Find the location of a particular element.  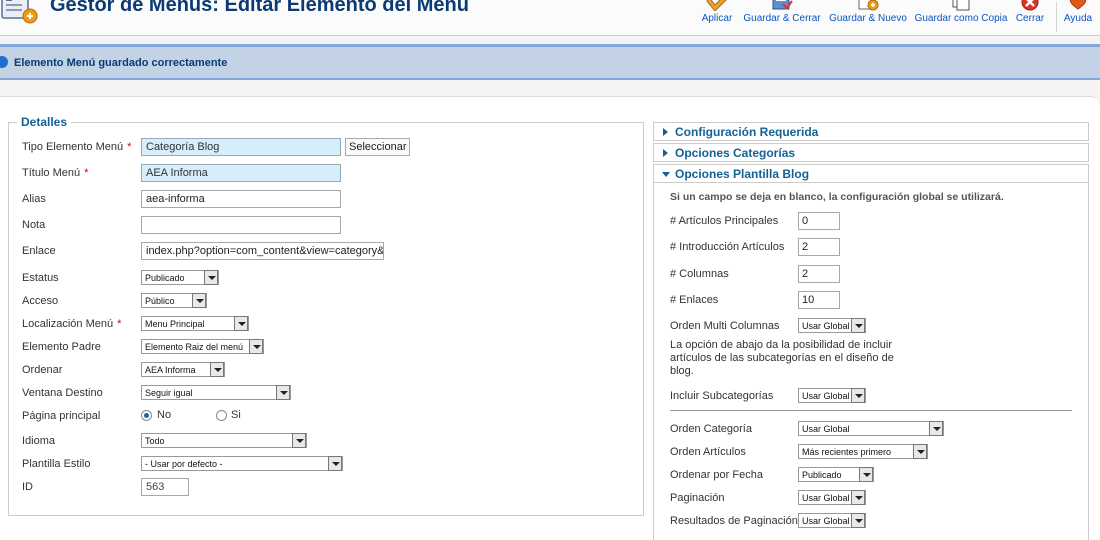

article-order-select: Más recientes primero is located at coordinates (863, 451).